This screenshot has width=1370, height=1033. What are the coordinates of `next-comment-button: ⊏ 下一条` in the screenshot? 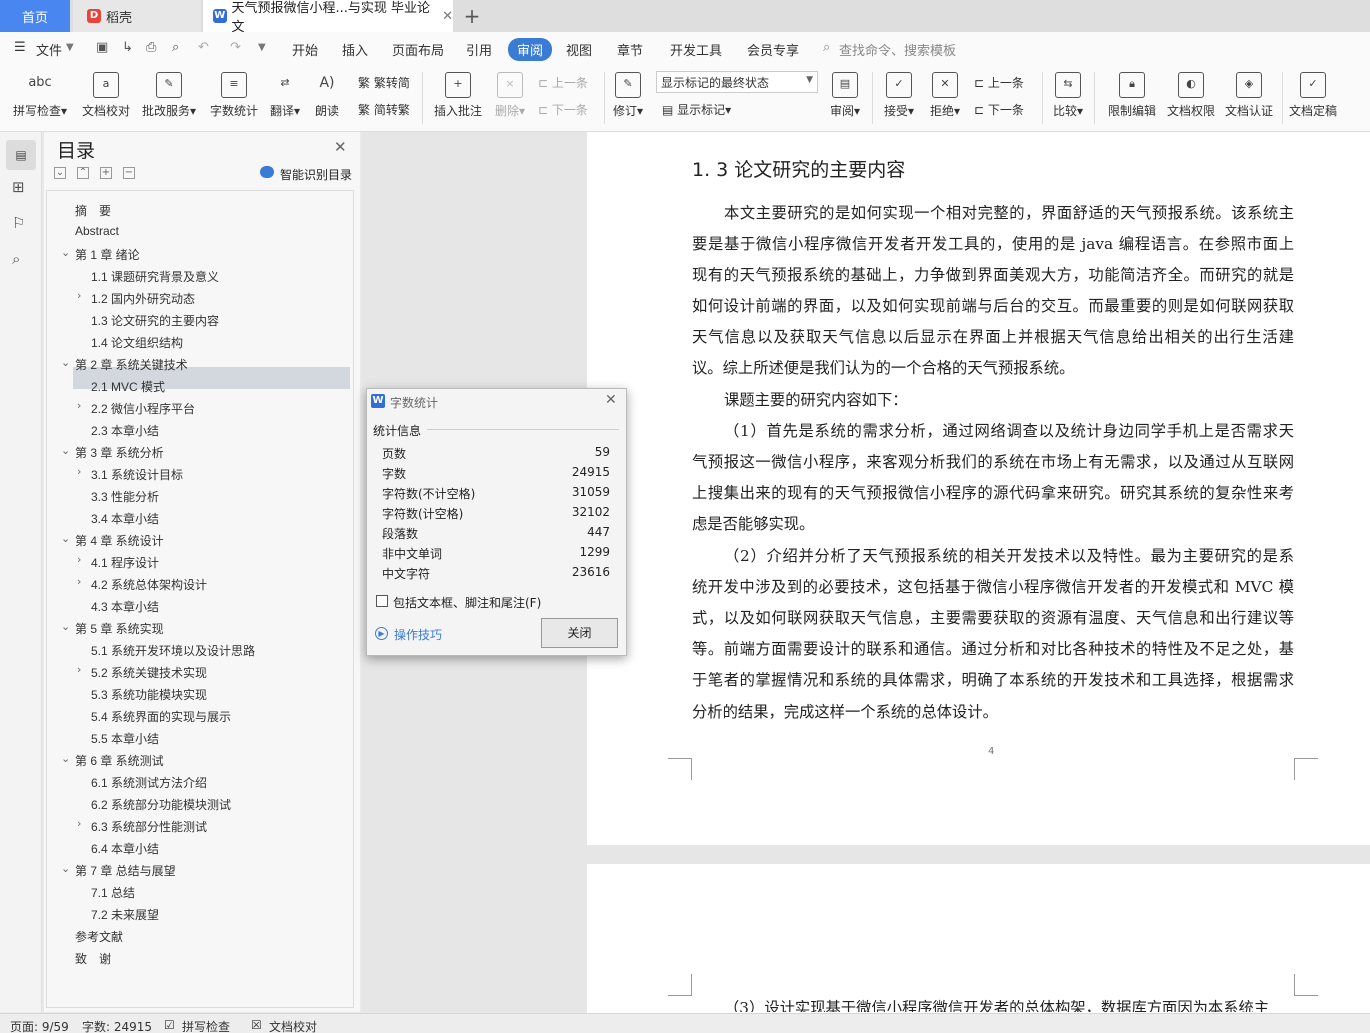 It's located at (563, 109).